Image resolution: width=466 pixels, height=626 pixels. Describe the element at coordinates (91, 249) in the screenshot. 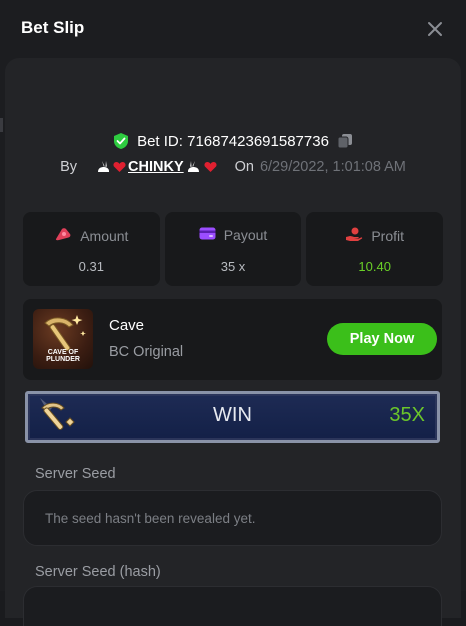

I see `stat-amount: Amount 0.31` at that location.